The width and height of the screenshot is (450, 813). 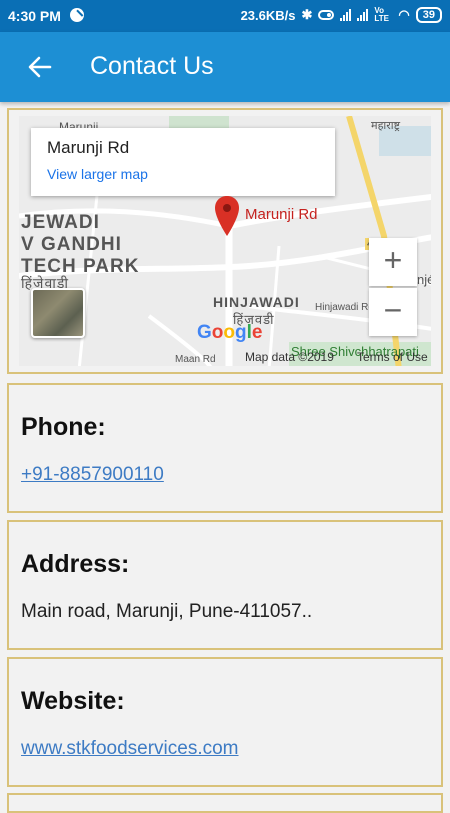 I want to click on google-logo: Google, so click(x=230, y=332).